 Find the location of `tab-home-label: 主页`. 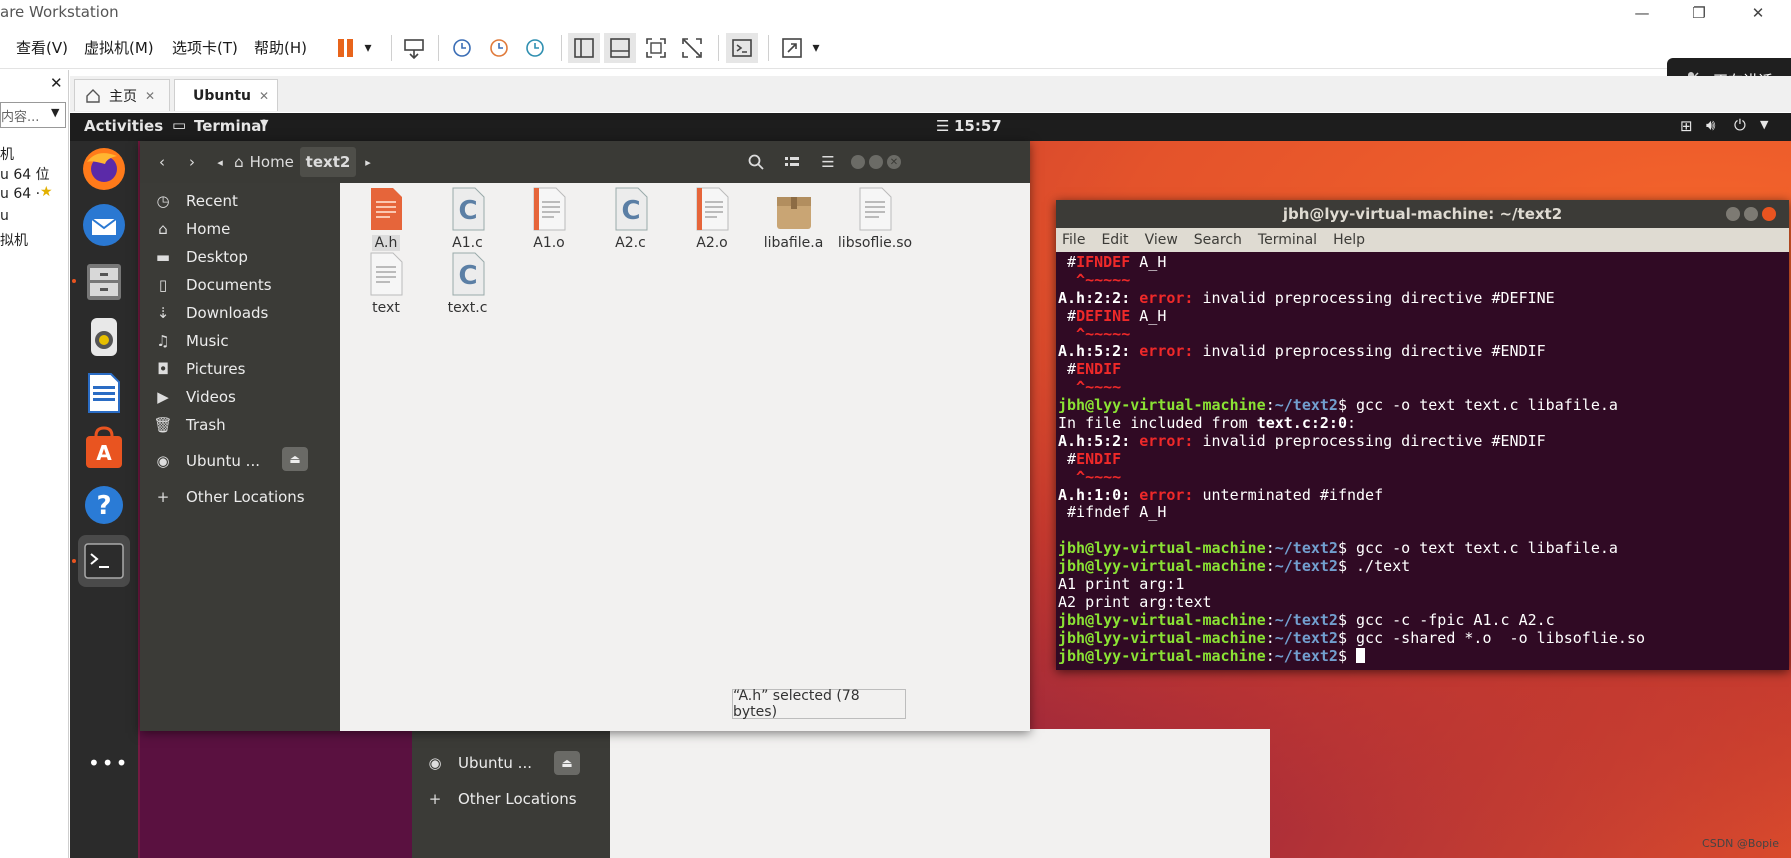

tab-home-label: 主页 is located at coordinates (123, 96).